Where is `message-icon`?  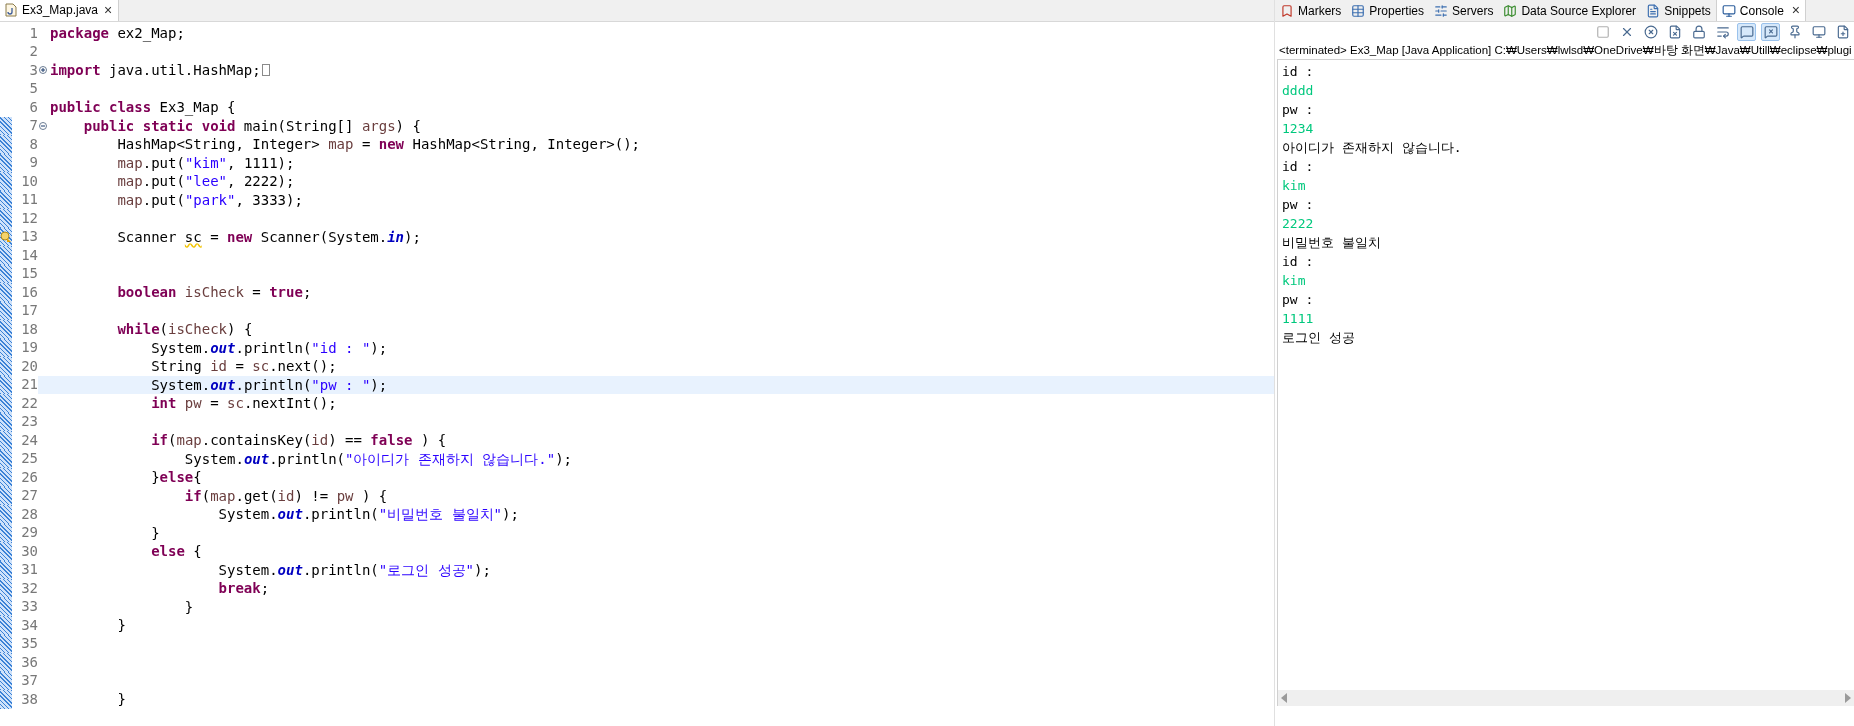 message-icon is located at coordinates (1746, 32).